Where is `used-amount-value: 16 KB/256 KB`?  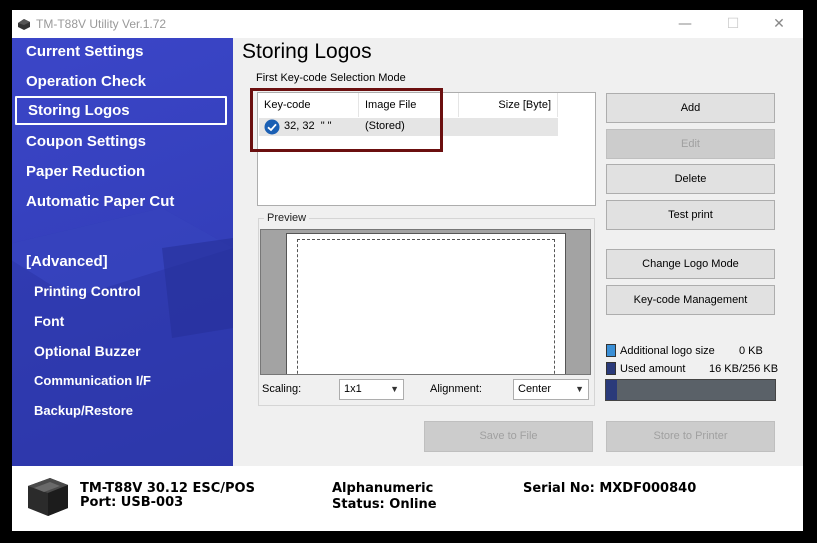 used-amount-value: 16 KB/256 KB is located at coordinates (744, 369).